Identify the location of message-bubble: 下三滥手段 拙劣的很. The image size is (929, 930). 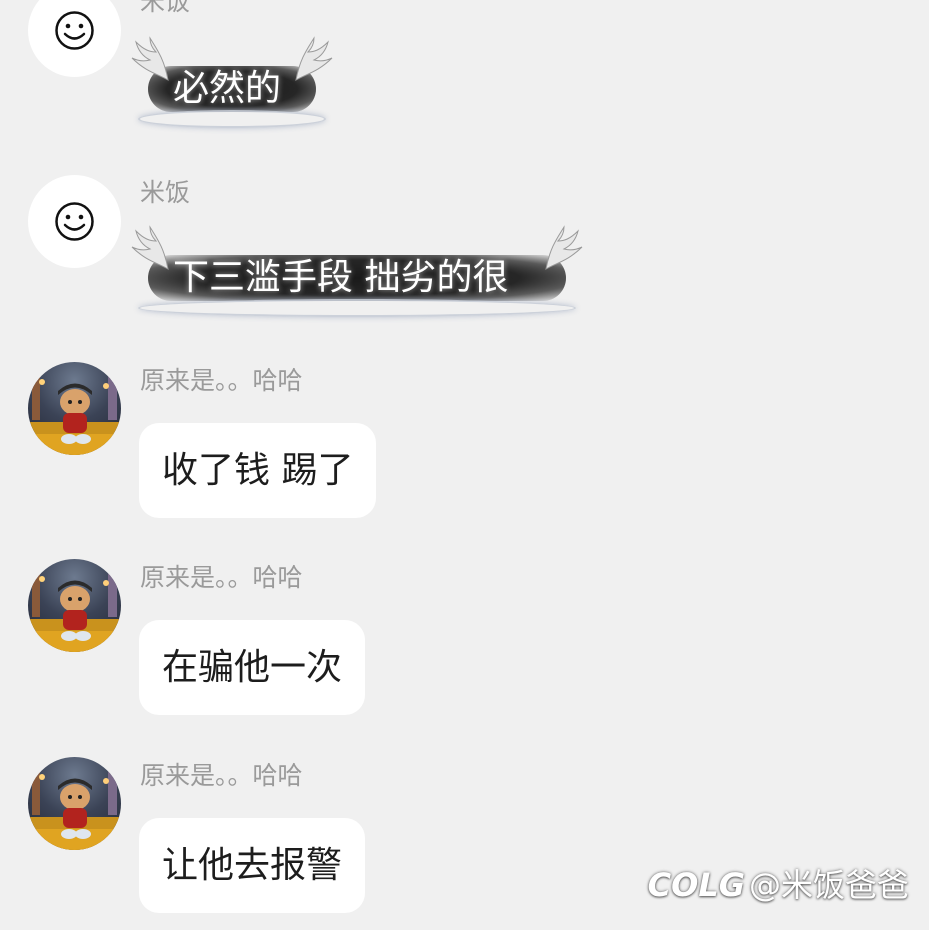
(357, 271).